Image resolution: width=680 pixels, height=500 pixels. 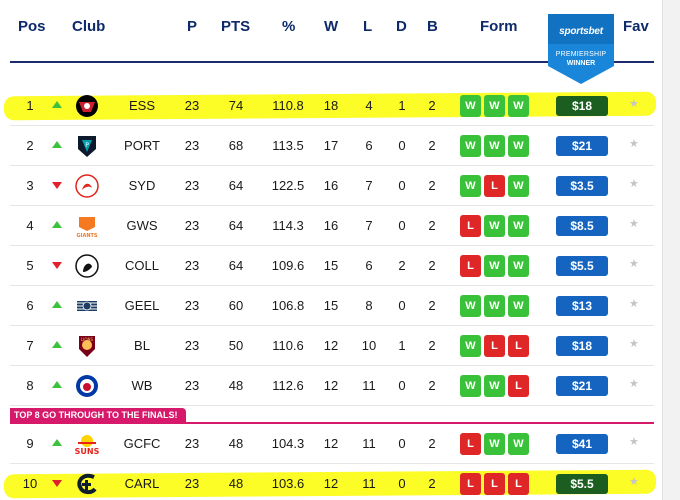 What do you see at coordinates (288, 185) in the screenshot?
I see `percentage: 122.5` at bounding box center [288, 185].